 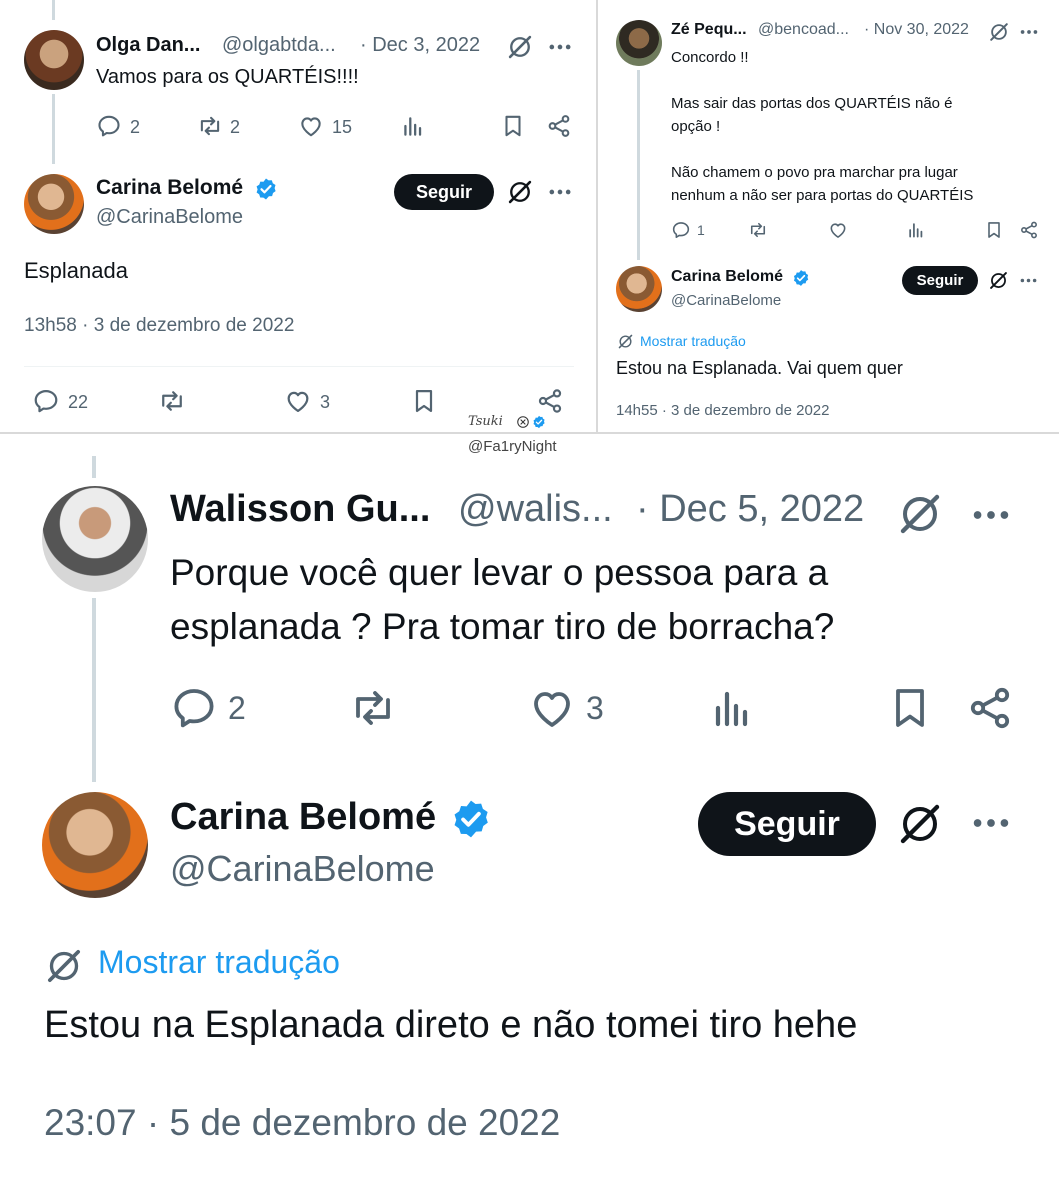 What do you see at coordinates (723, 410) in the screenshot?
I see `tweet-timestamp: 14h55 · 3 de dezembro de 2022` at bounding box center [723, 410].